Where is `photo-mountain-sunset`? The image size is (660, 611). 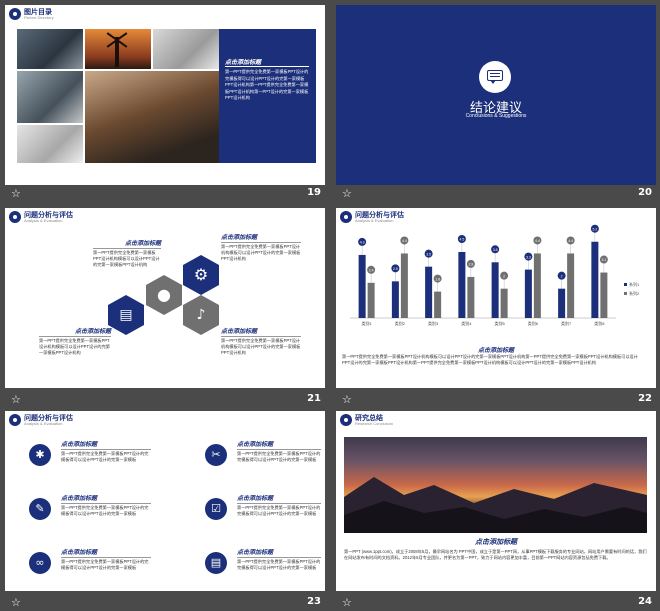
photo-mountain-sunset is located at coordinates (495, 485).